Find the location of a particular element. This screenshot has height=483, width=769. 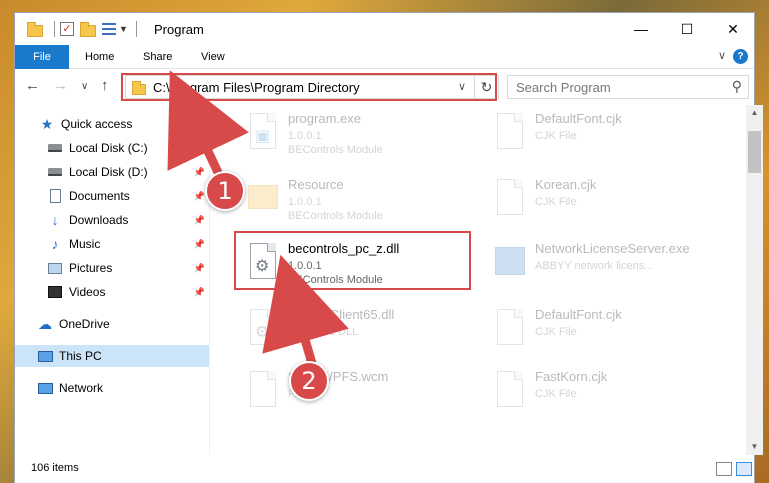

sidebar-item-local-disk-d: Local Disk (D:) 📌 is located at coordinates (112, 172).